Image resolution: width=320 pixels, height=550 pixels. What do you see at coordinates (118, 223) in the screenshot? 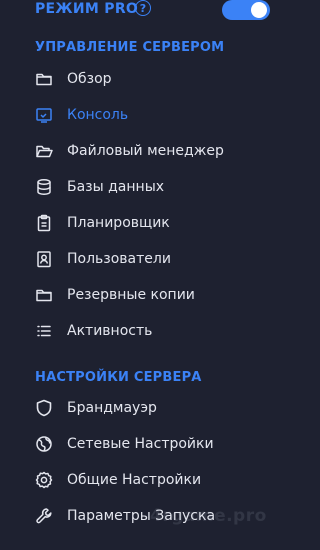
I see `nav-item-label: Планировщик` at bounding box center [118, 223].